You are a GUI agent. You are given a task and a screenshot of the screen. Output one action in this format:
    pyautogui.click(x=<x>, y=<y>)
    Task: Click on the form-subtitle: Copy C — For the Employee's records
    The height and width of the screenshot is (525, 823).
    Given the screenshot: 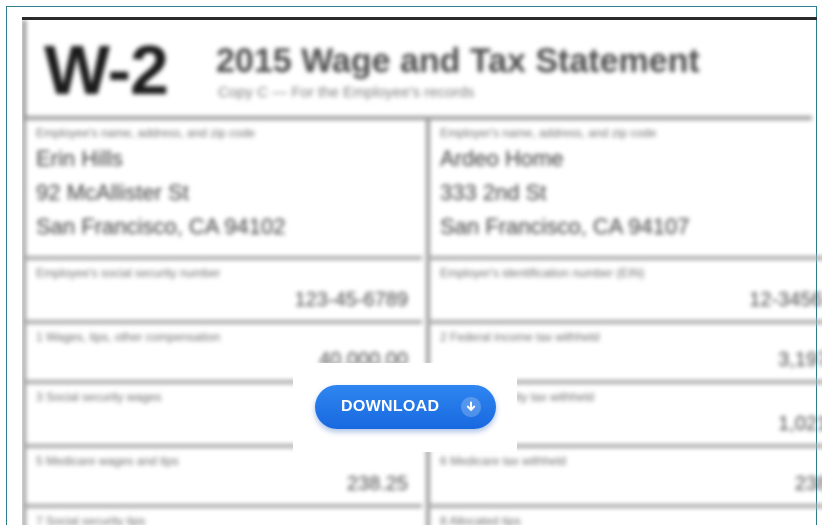 What is the action you would take?
    pyautogui.click(x=346, y=92)
    